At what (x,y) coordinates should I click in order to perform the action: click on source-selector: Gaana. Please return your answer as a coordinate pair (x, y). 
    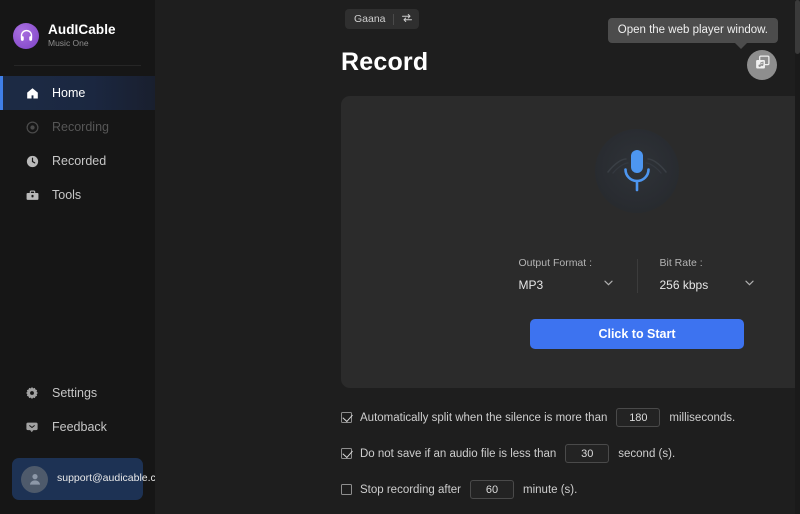
    Looking at the image, I should click on (382, 19).